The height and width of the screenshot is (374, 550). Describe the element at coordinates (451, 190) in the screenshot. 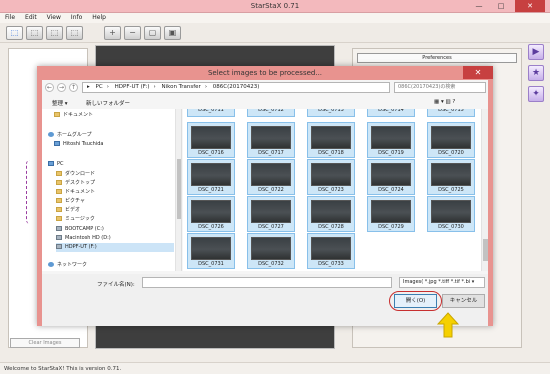

I see `file-name-label: DSC_0725` at that location.